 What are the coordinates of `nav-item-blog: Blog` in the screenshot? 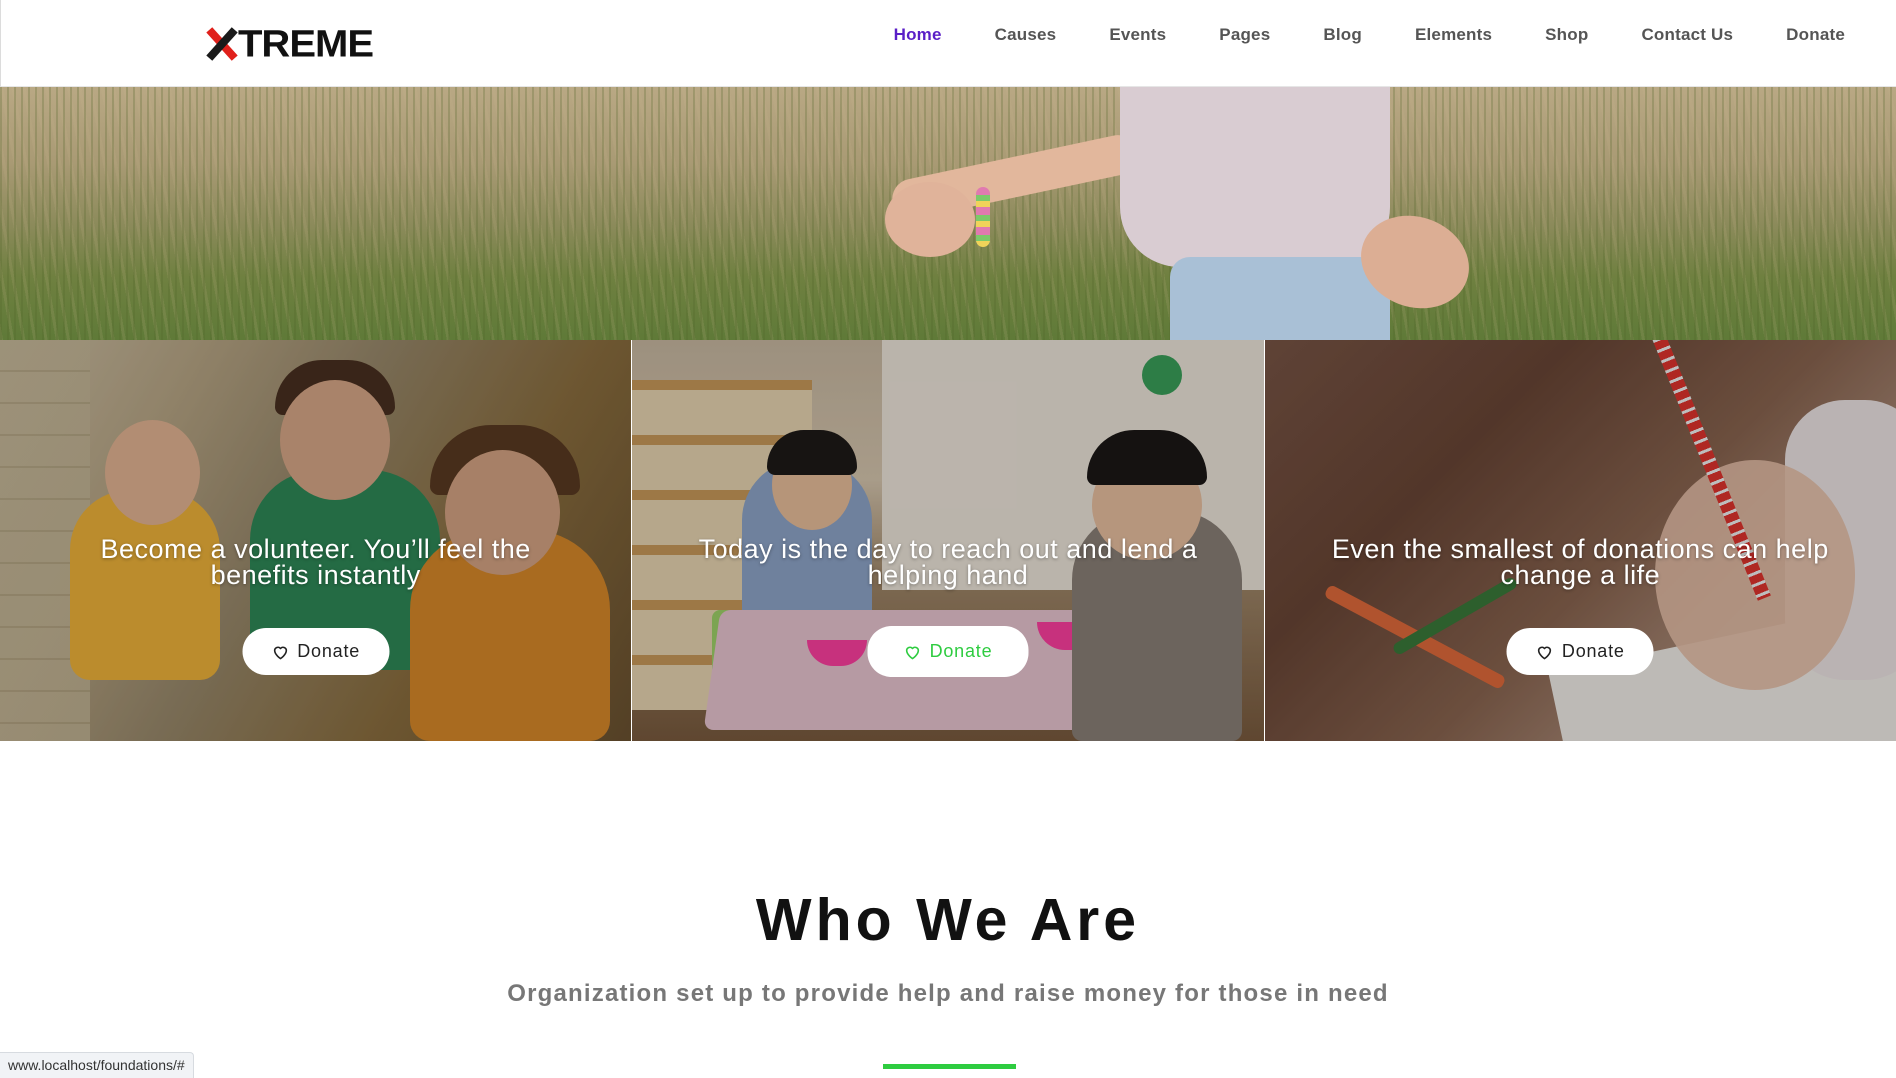 It's located at (1342, 35).